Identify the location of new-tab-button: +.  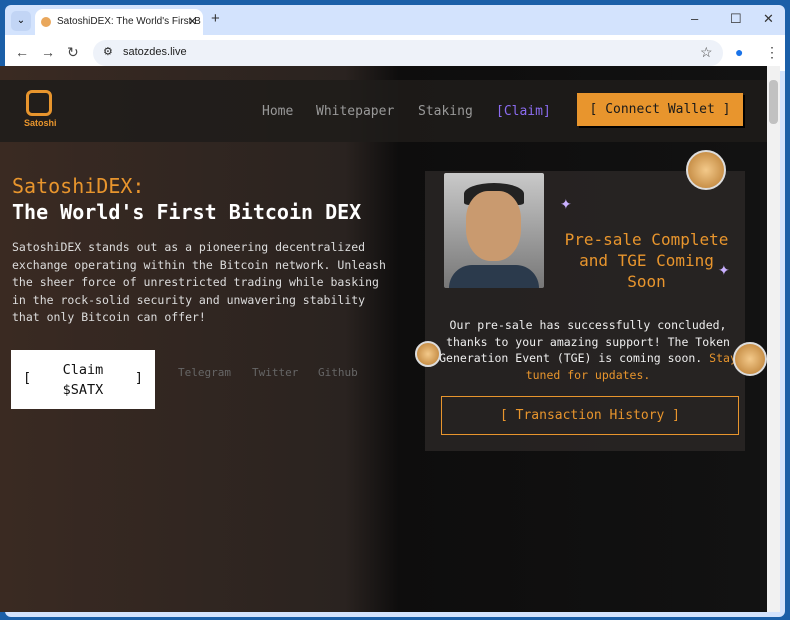
(215, 18).